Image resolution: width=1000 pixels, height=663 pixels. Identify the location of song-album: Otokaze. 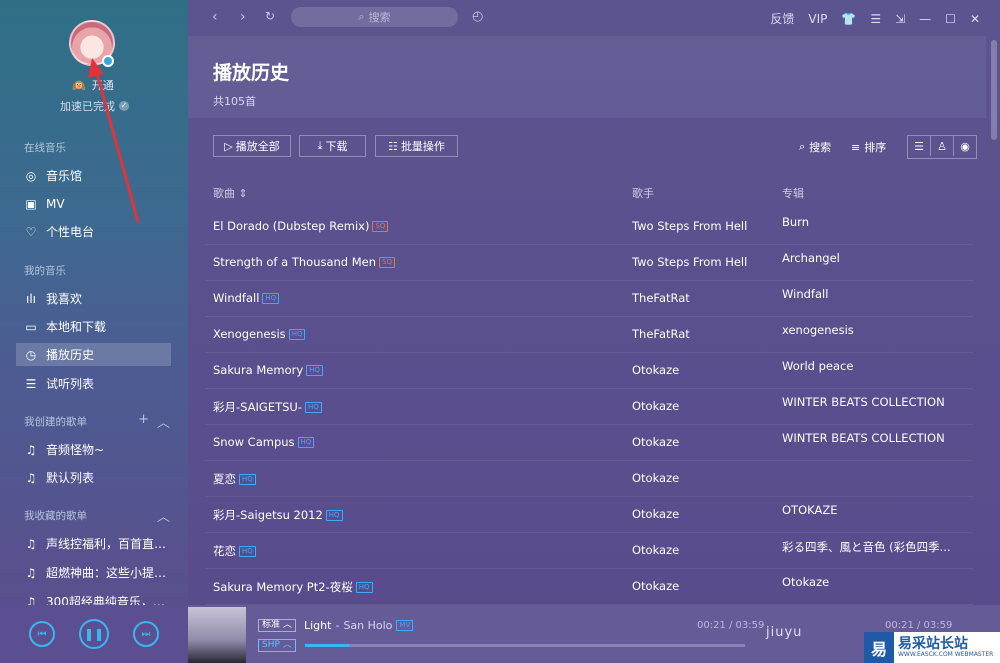
(805, 582).